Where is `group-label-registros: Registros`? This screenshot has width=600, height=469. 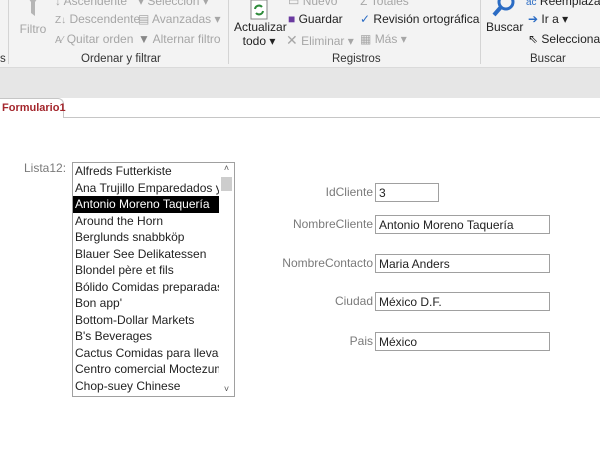
group-label-registros: Registros is located at coordinates (356, 59).